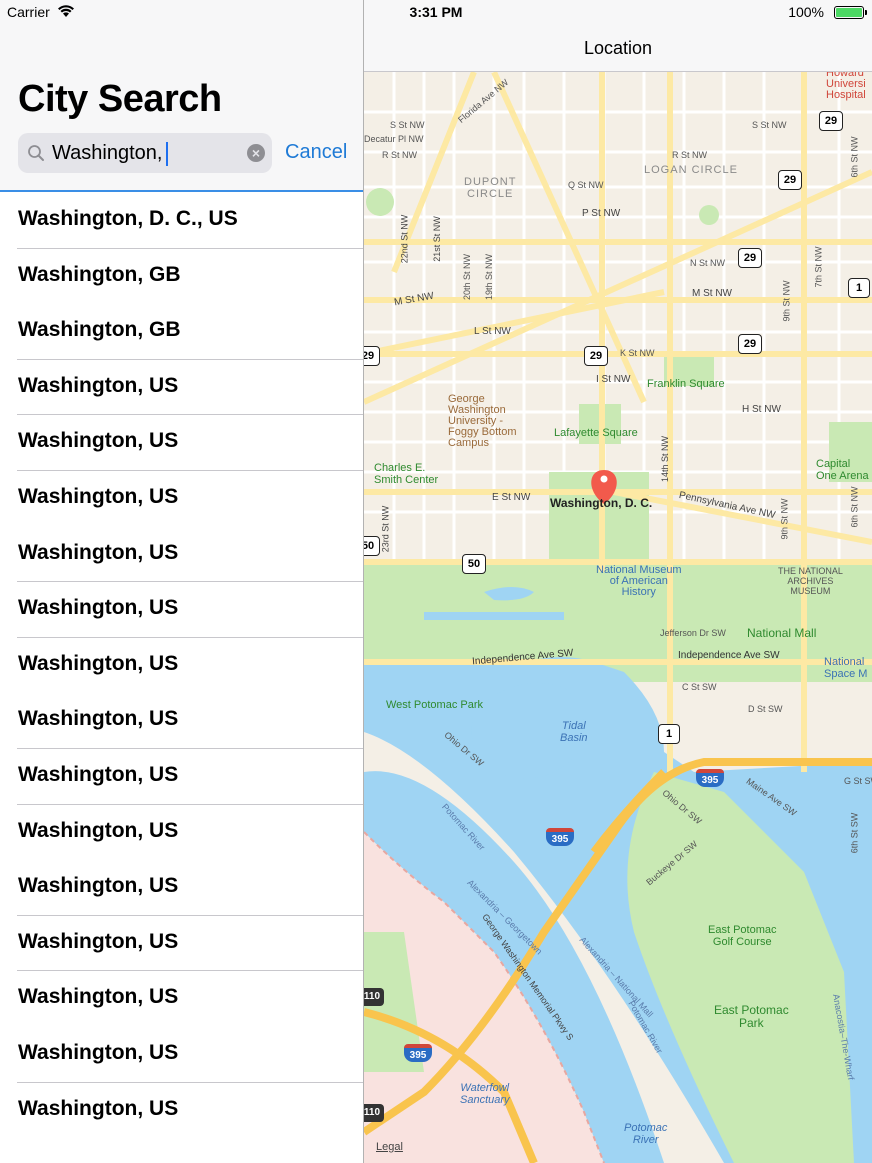 This screenshot has height=1163, width=872. What do you see at coordinates (665, 459) in the screenshot?
I see `street-label: 14th St NW` at bounding box center [665, 459].